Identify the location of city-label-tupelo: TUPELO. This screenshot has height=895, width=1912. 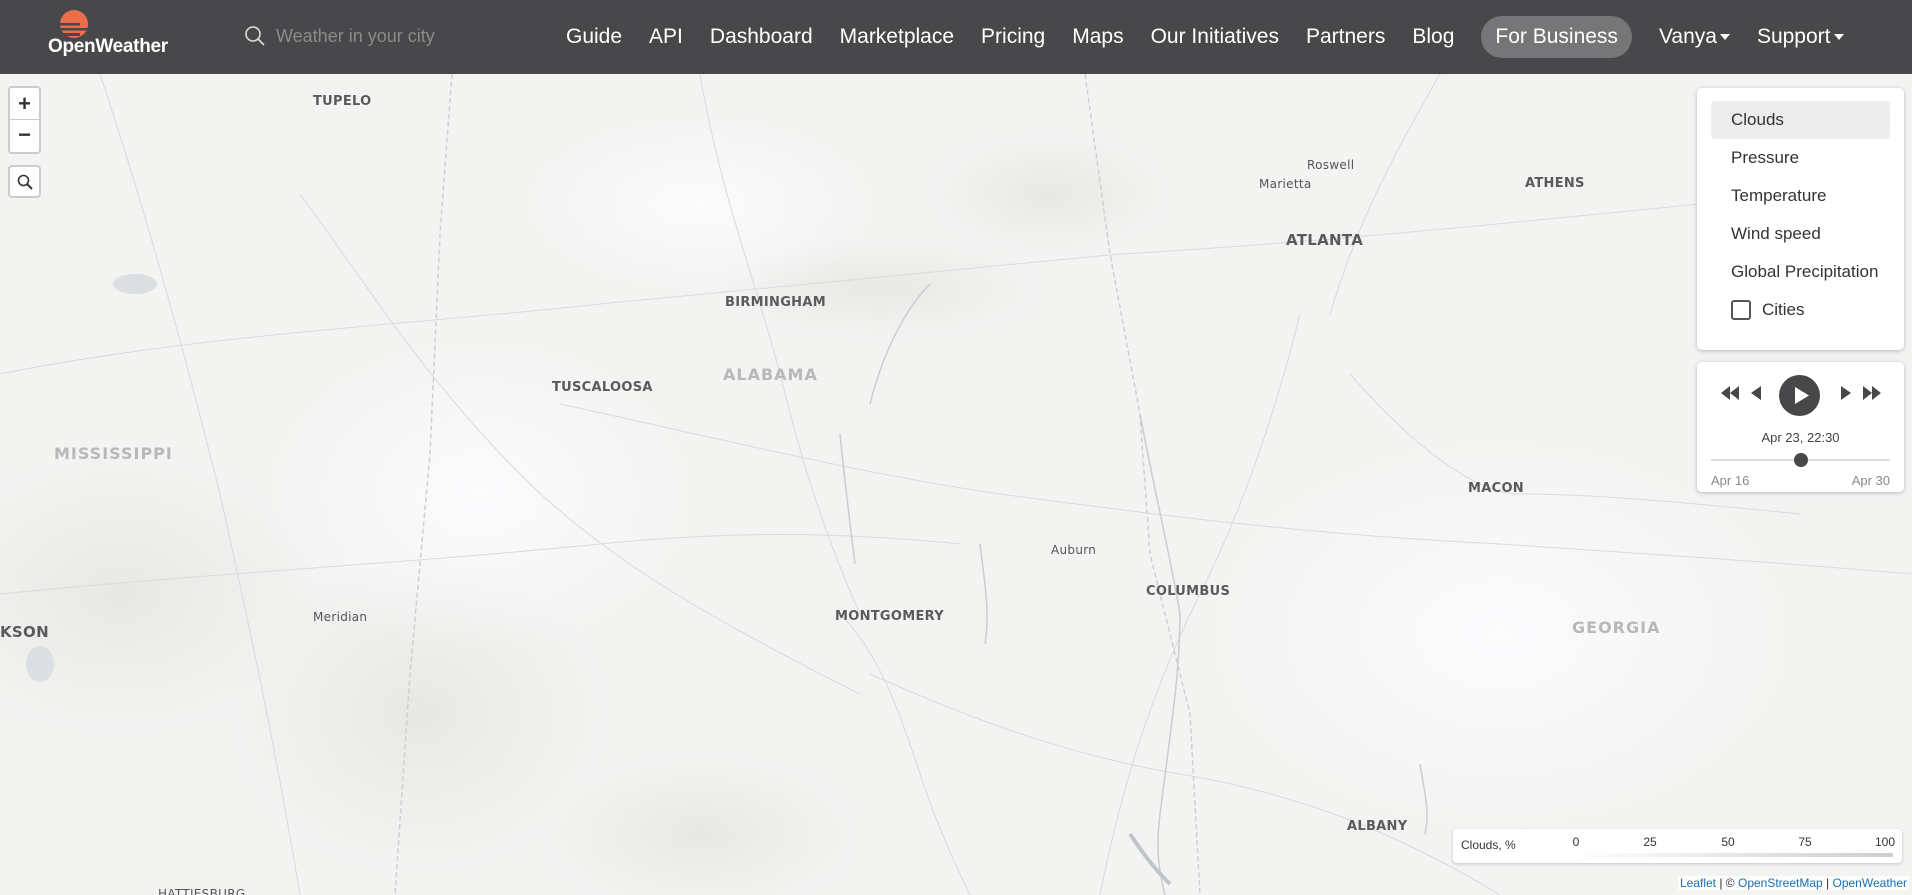
(342, 101).